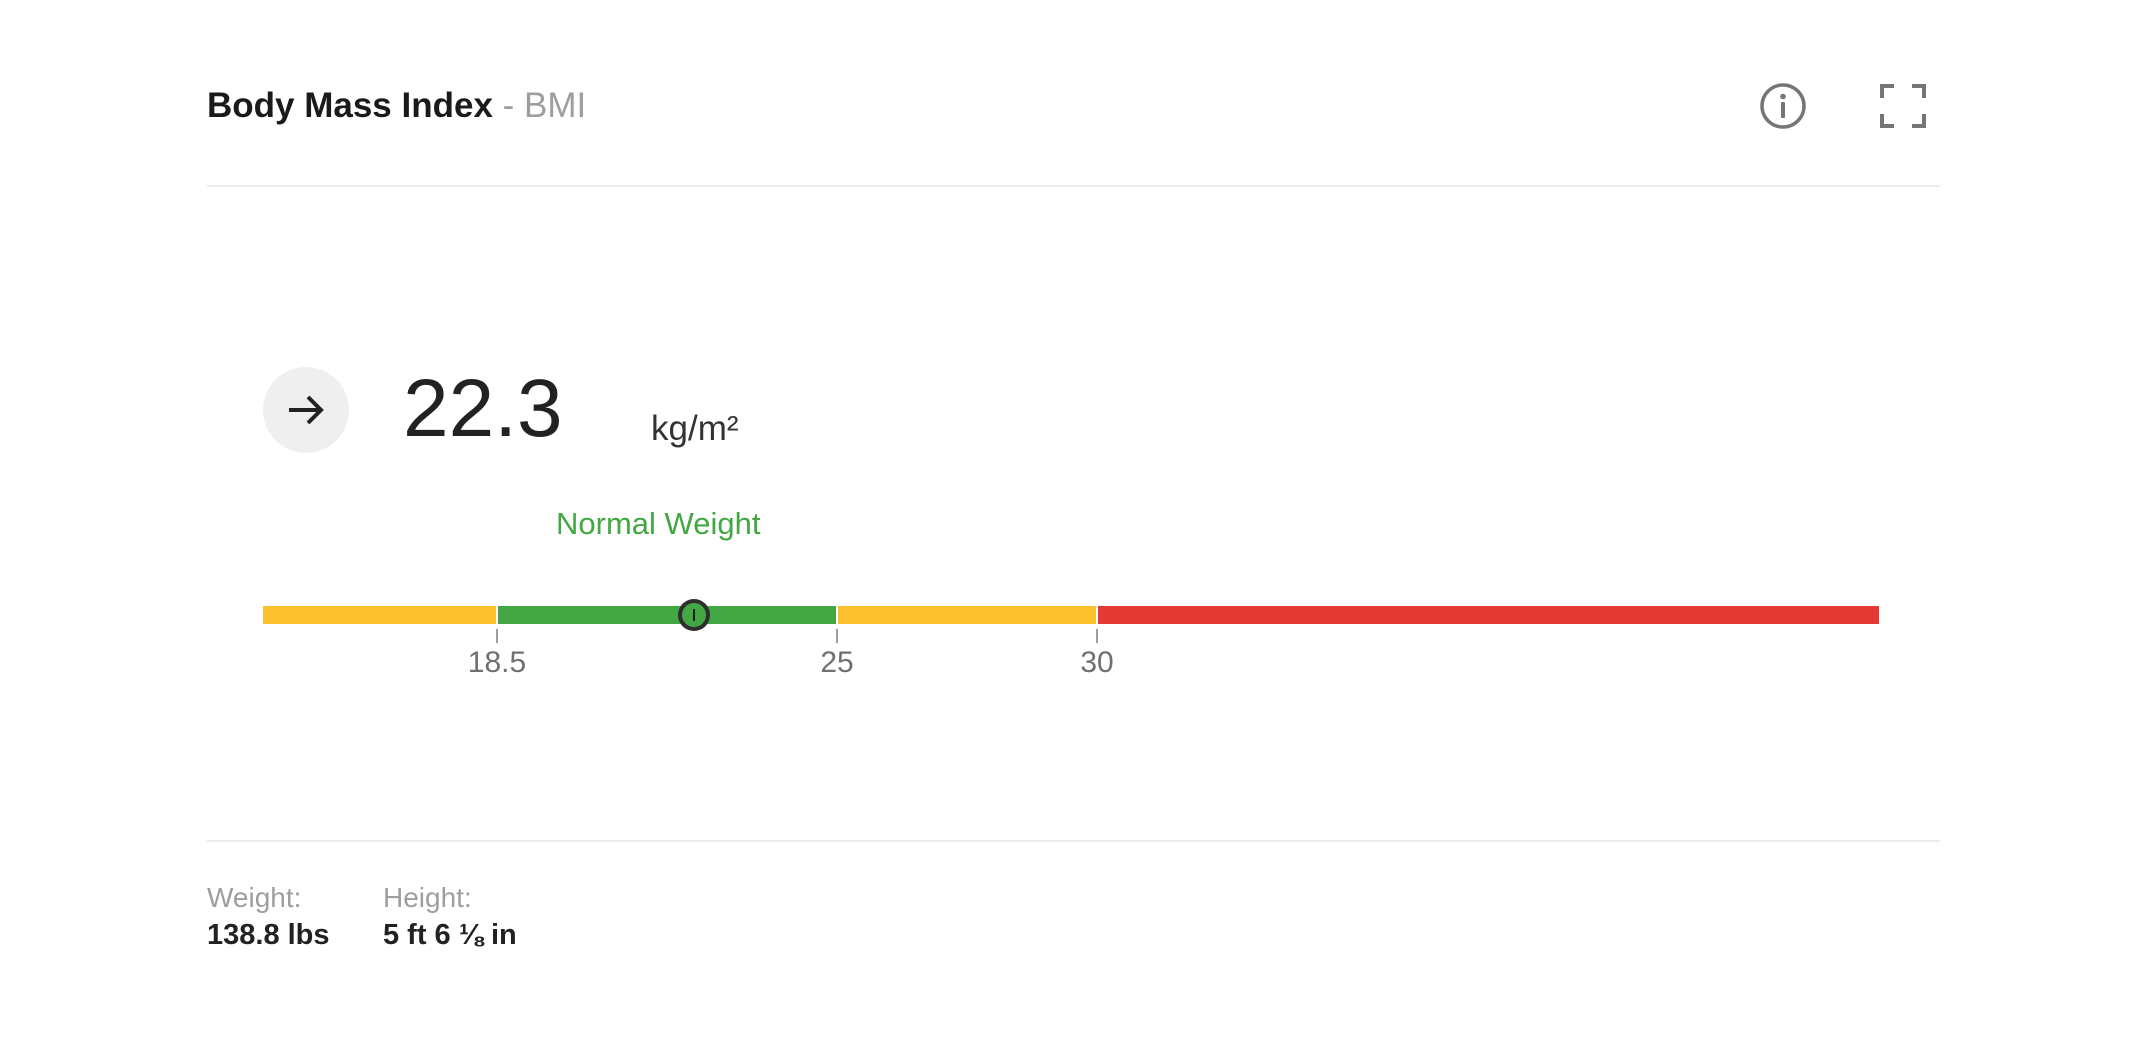 This screenshot has width=2133, height=1042. What do you see at coordinates (450, 935) in the screenshot?
I see `height-value: 5 ft 6 ⅛ in` at bounding box center [450, 935].